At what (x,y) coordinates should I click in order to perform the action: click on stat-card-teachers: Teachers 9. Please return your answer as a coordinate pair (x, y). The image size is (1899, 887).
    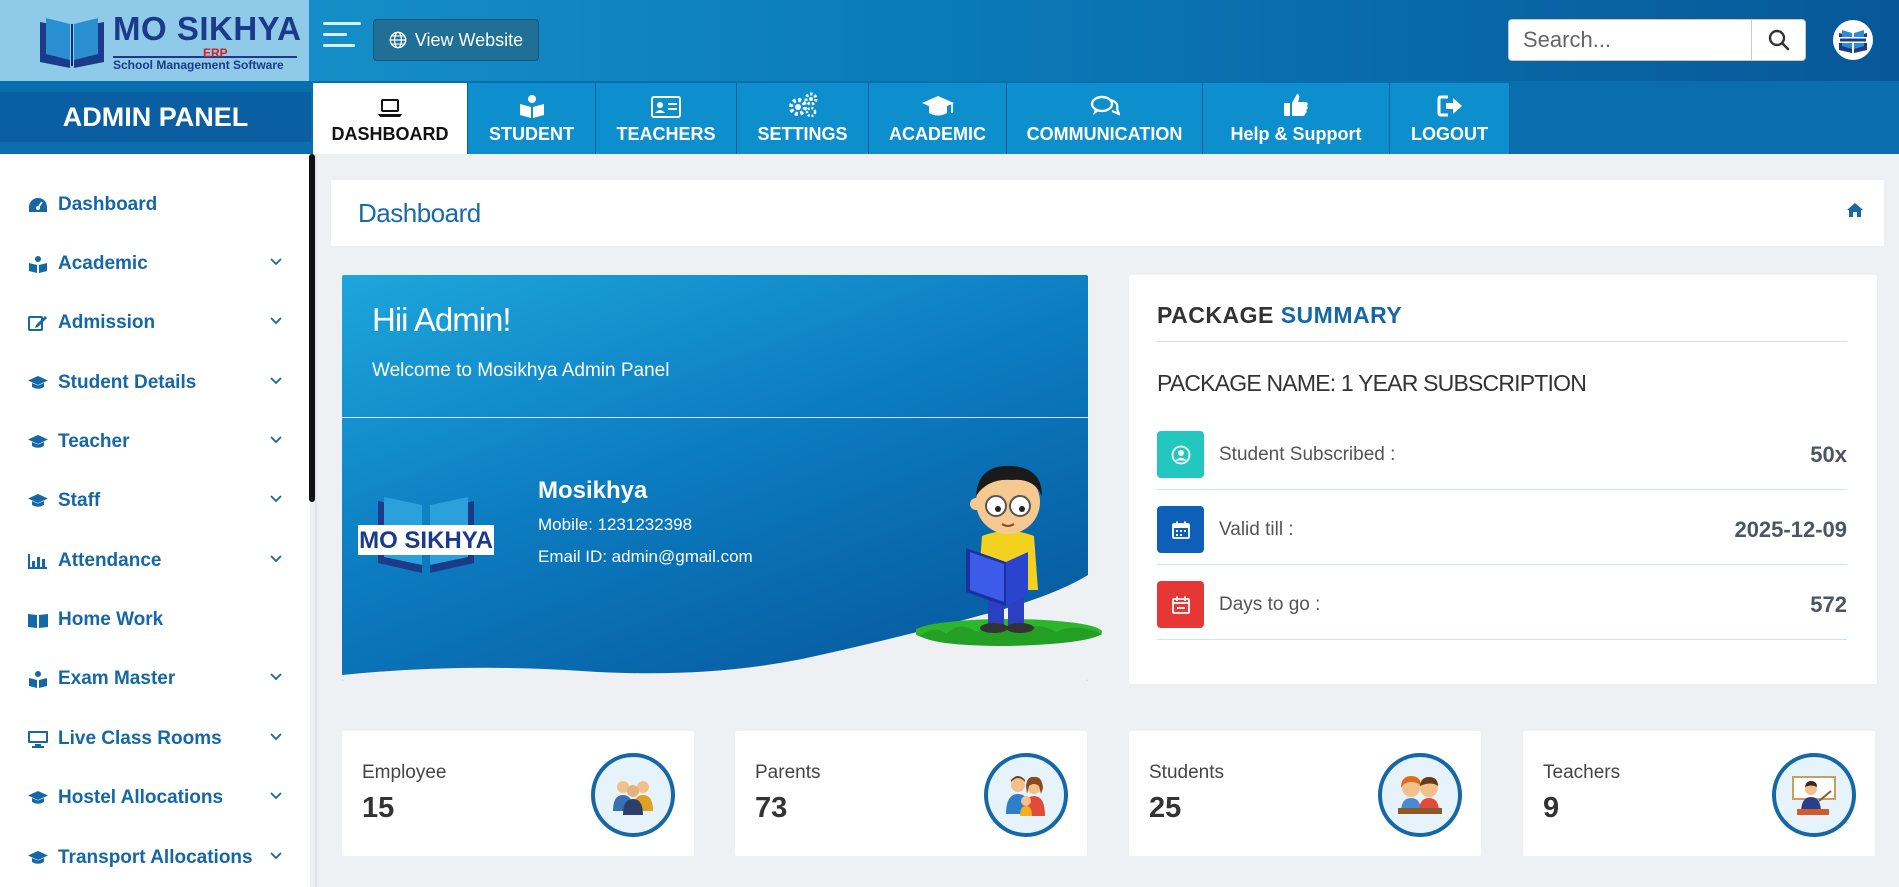
    Looking at the image, I should click on (1699, 793).